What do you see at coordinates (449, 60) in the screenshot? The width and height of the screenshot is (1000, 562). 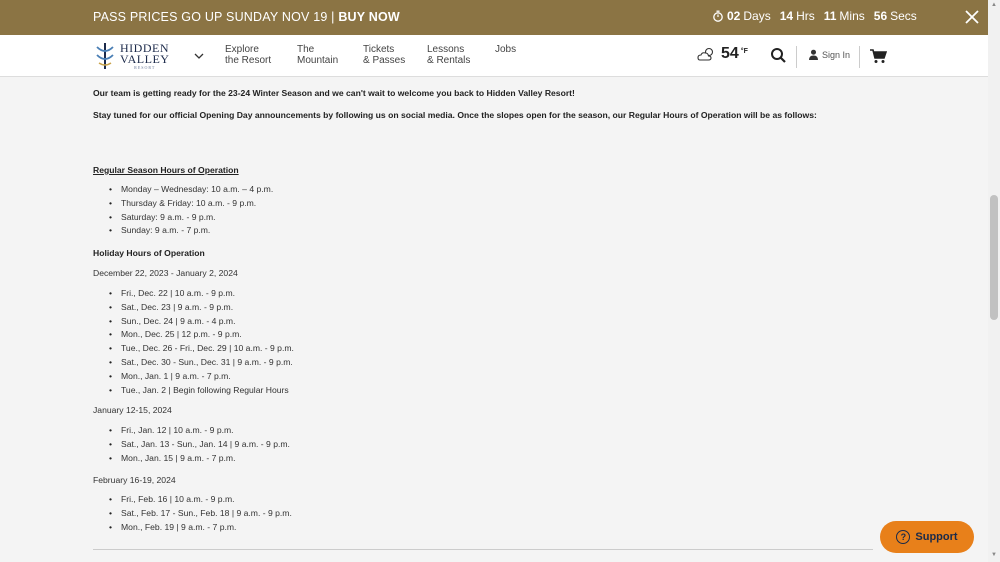 I see `nav-lessons-line2: & Rentals` at bounding box center [449, 60].